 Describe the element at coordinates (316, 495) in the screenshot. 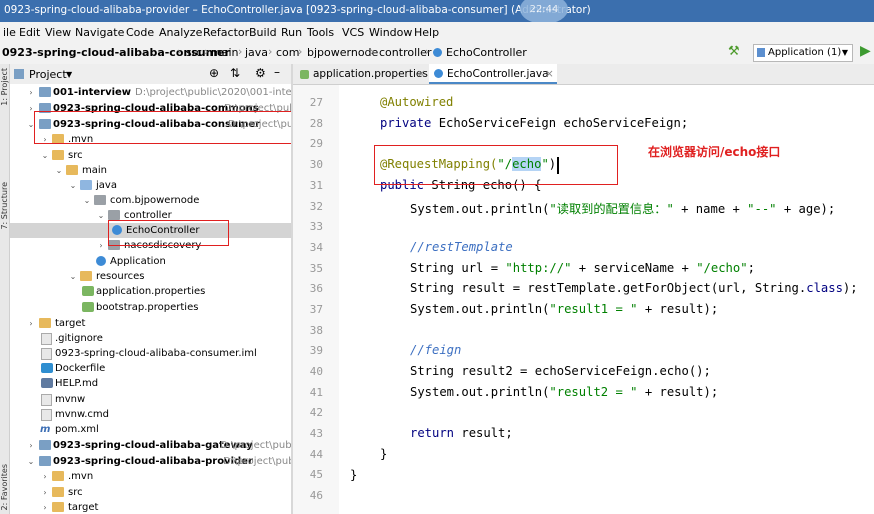

I see `line-number: 46` at that location.